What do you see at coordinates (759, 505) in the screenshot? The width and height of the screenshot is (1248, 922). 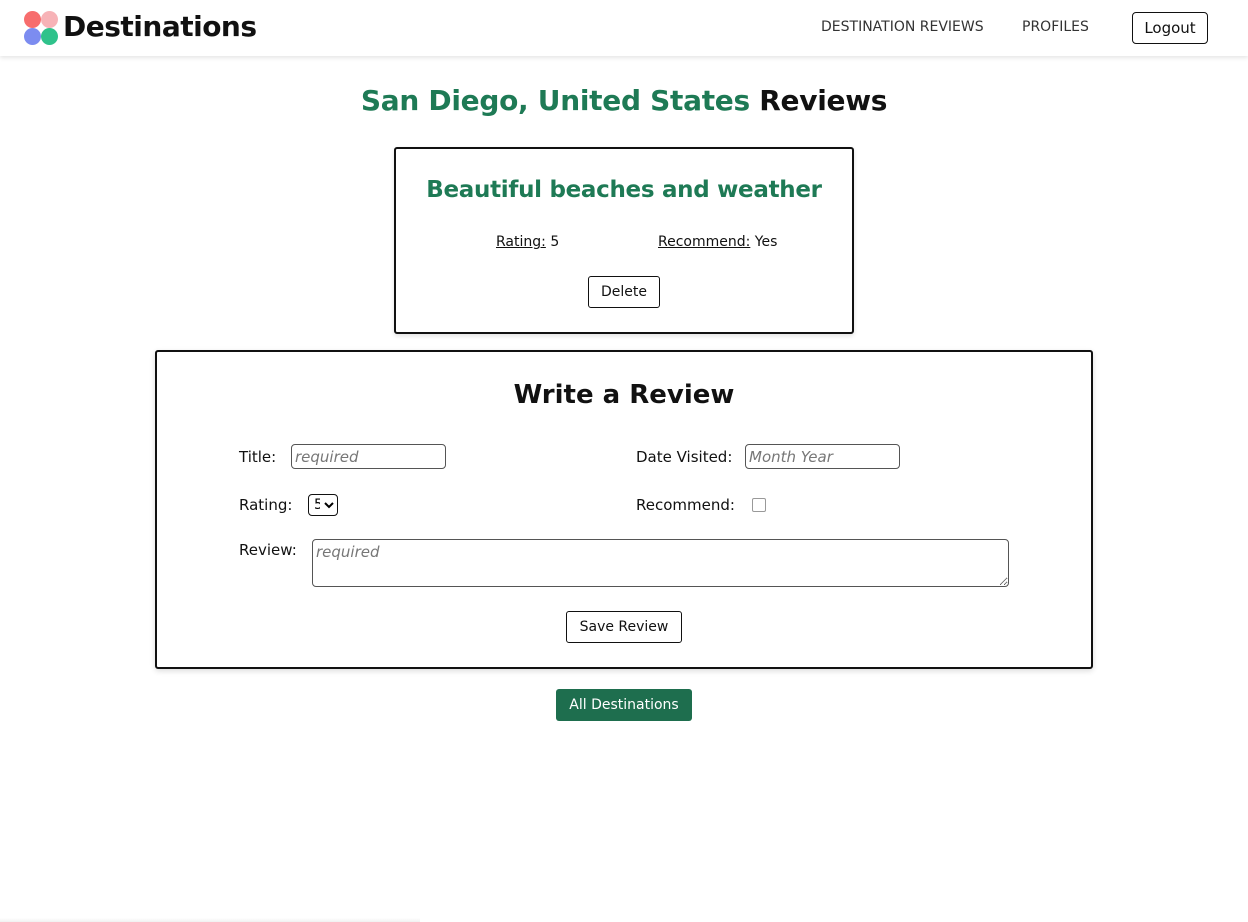 I see `recommend-checkbox` at bounding box center [759, 505].